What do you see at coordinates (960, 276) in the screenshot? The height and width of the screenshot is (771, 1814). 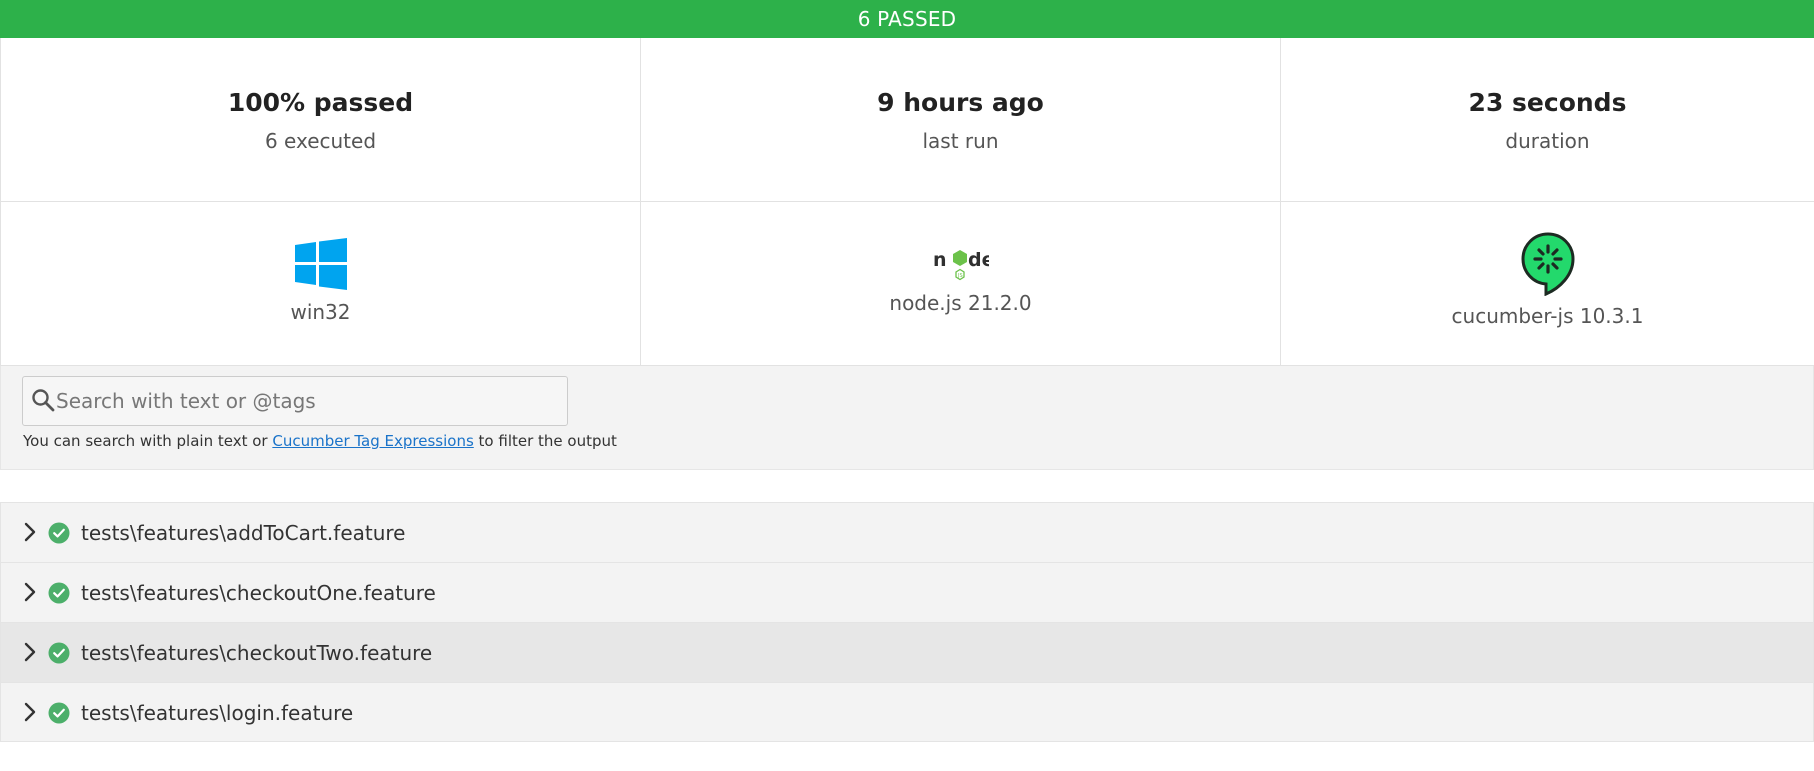 I see `svg-text: JS` at bounding box center [960, 276].